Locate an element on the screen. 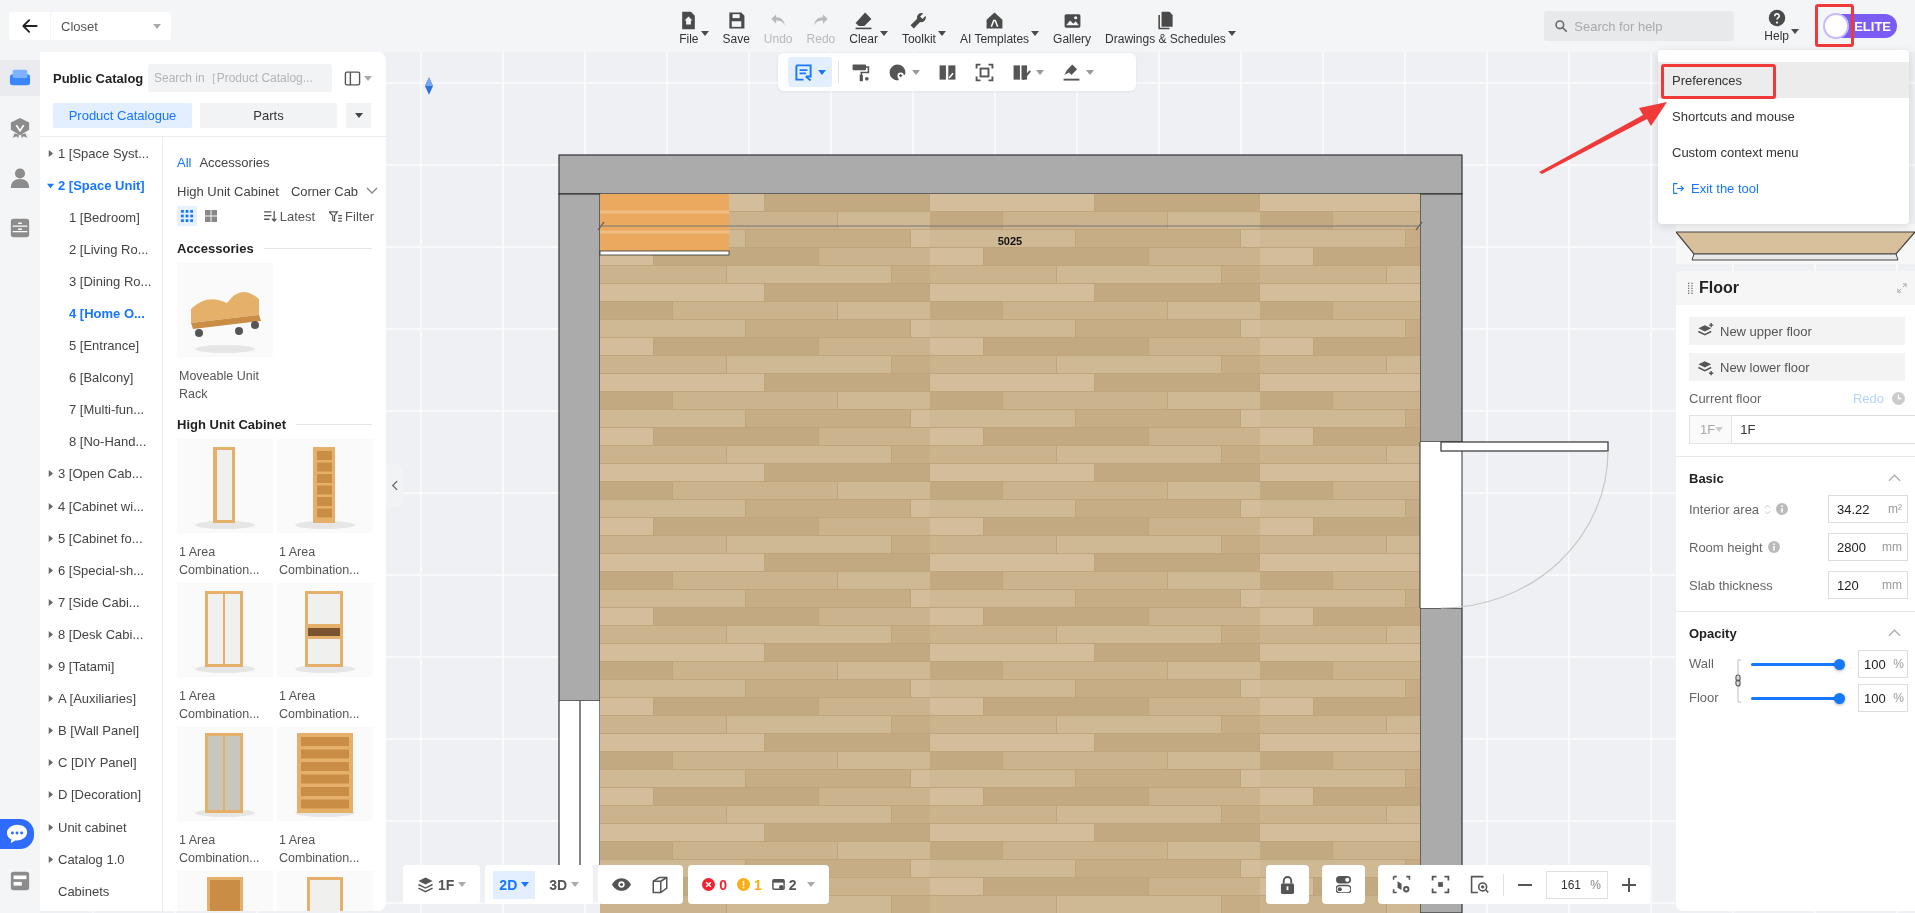 The height and width of the screenshot is (913, 1915). view-toggle is located at coordinates (187, 216).